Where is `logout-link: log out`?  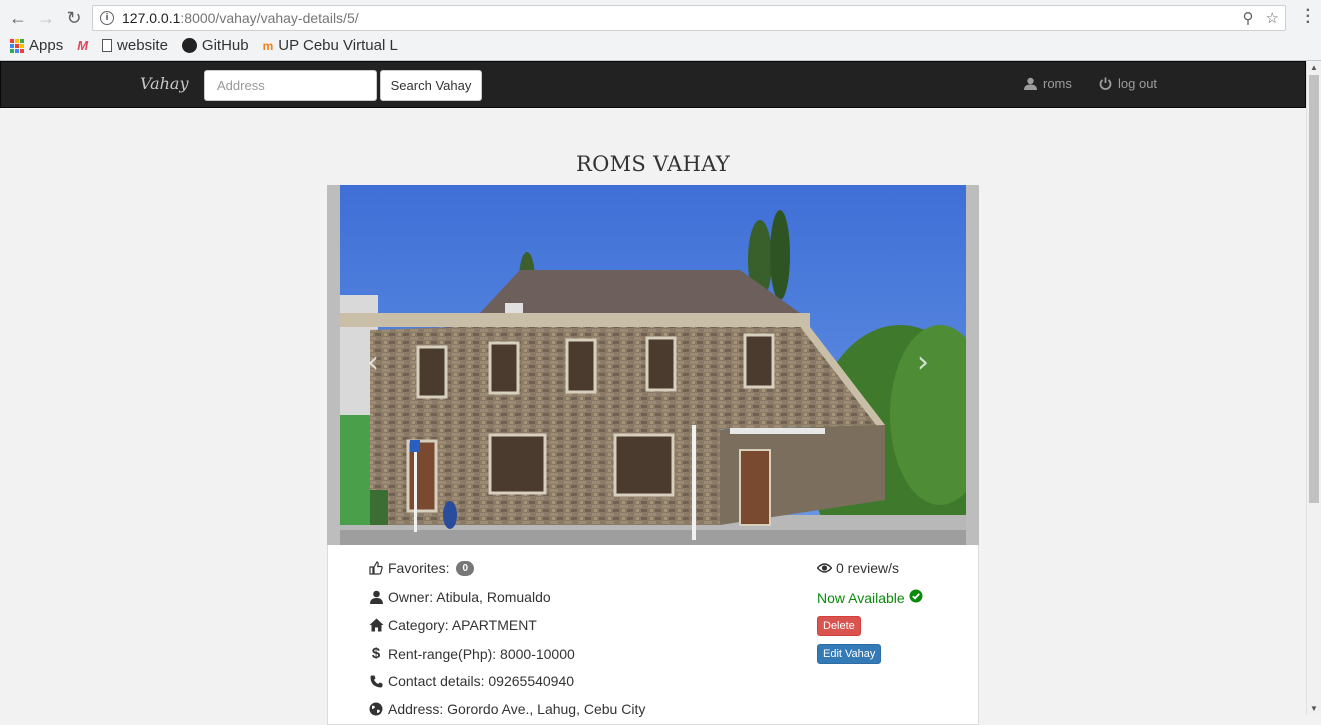 logout-link: log out is located at coordinates (1128, 83).